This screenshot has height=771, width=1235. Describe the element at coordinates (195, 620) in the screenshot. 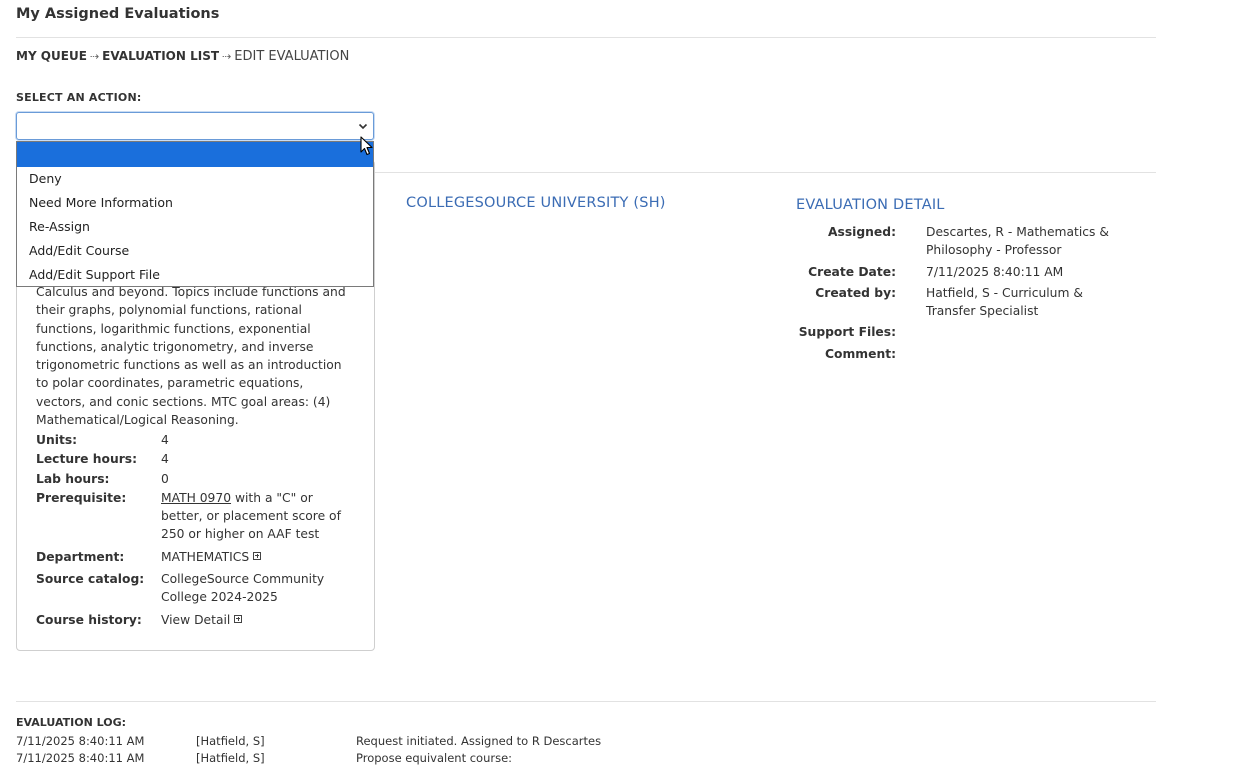

I see `view-detail-link: View Detail` at that location.